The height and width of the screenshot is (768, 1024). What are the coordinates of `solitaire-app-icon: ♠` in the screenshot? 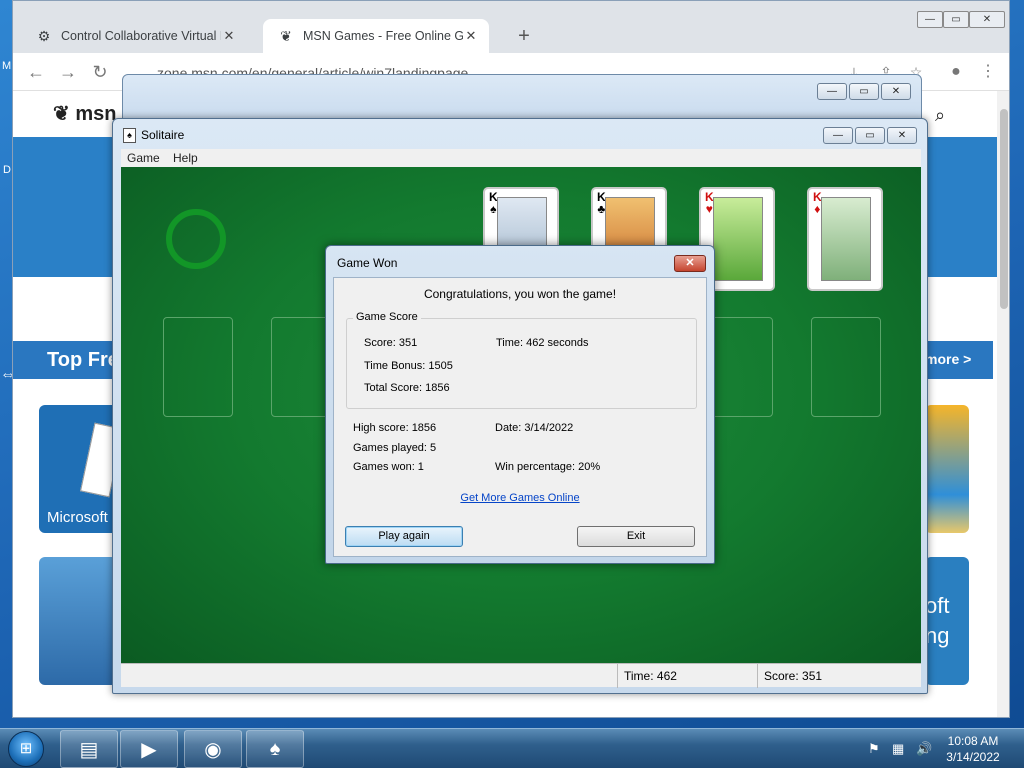 It's located at (129, 135).